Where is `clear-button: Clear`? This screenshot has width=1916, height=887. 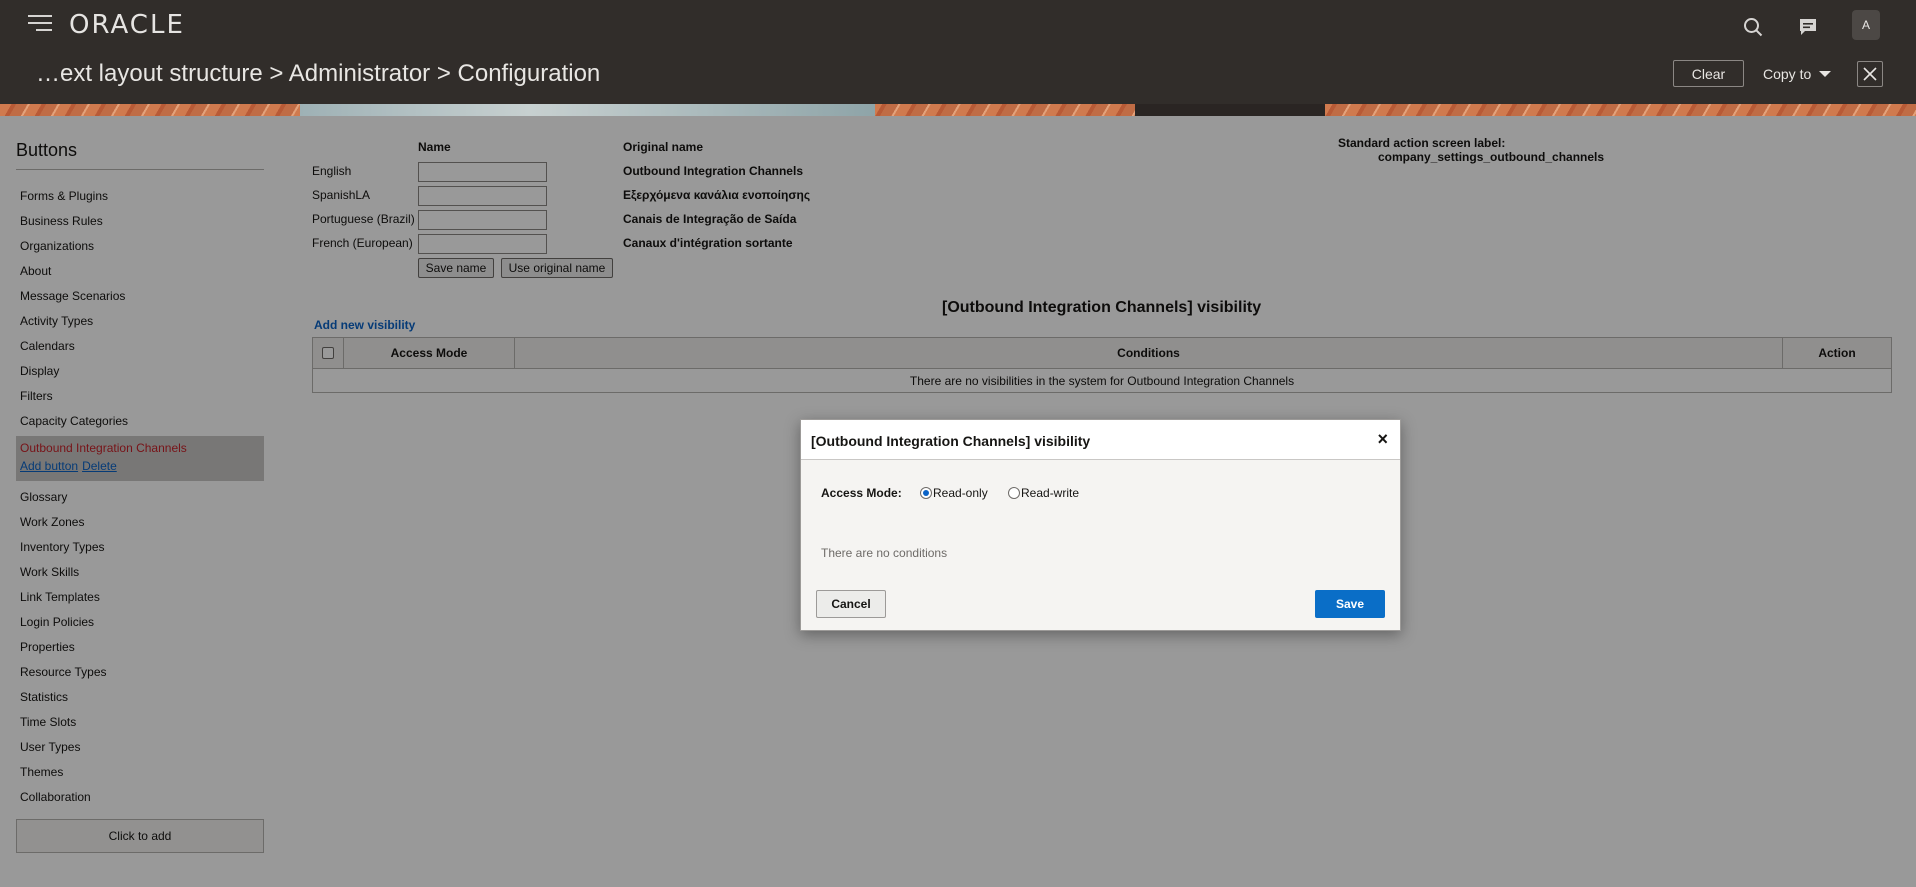 clear-button: Clear is located at coordinates (1708, 73).